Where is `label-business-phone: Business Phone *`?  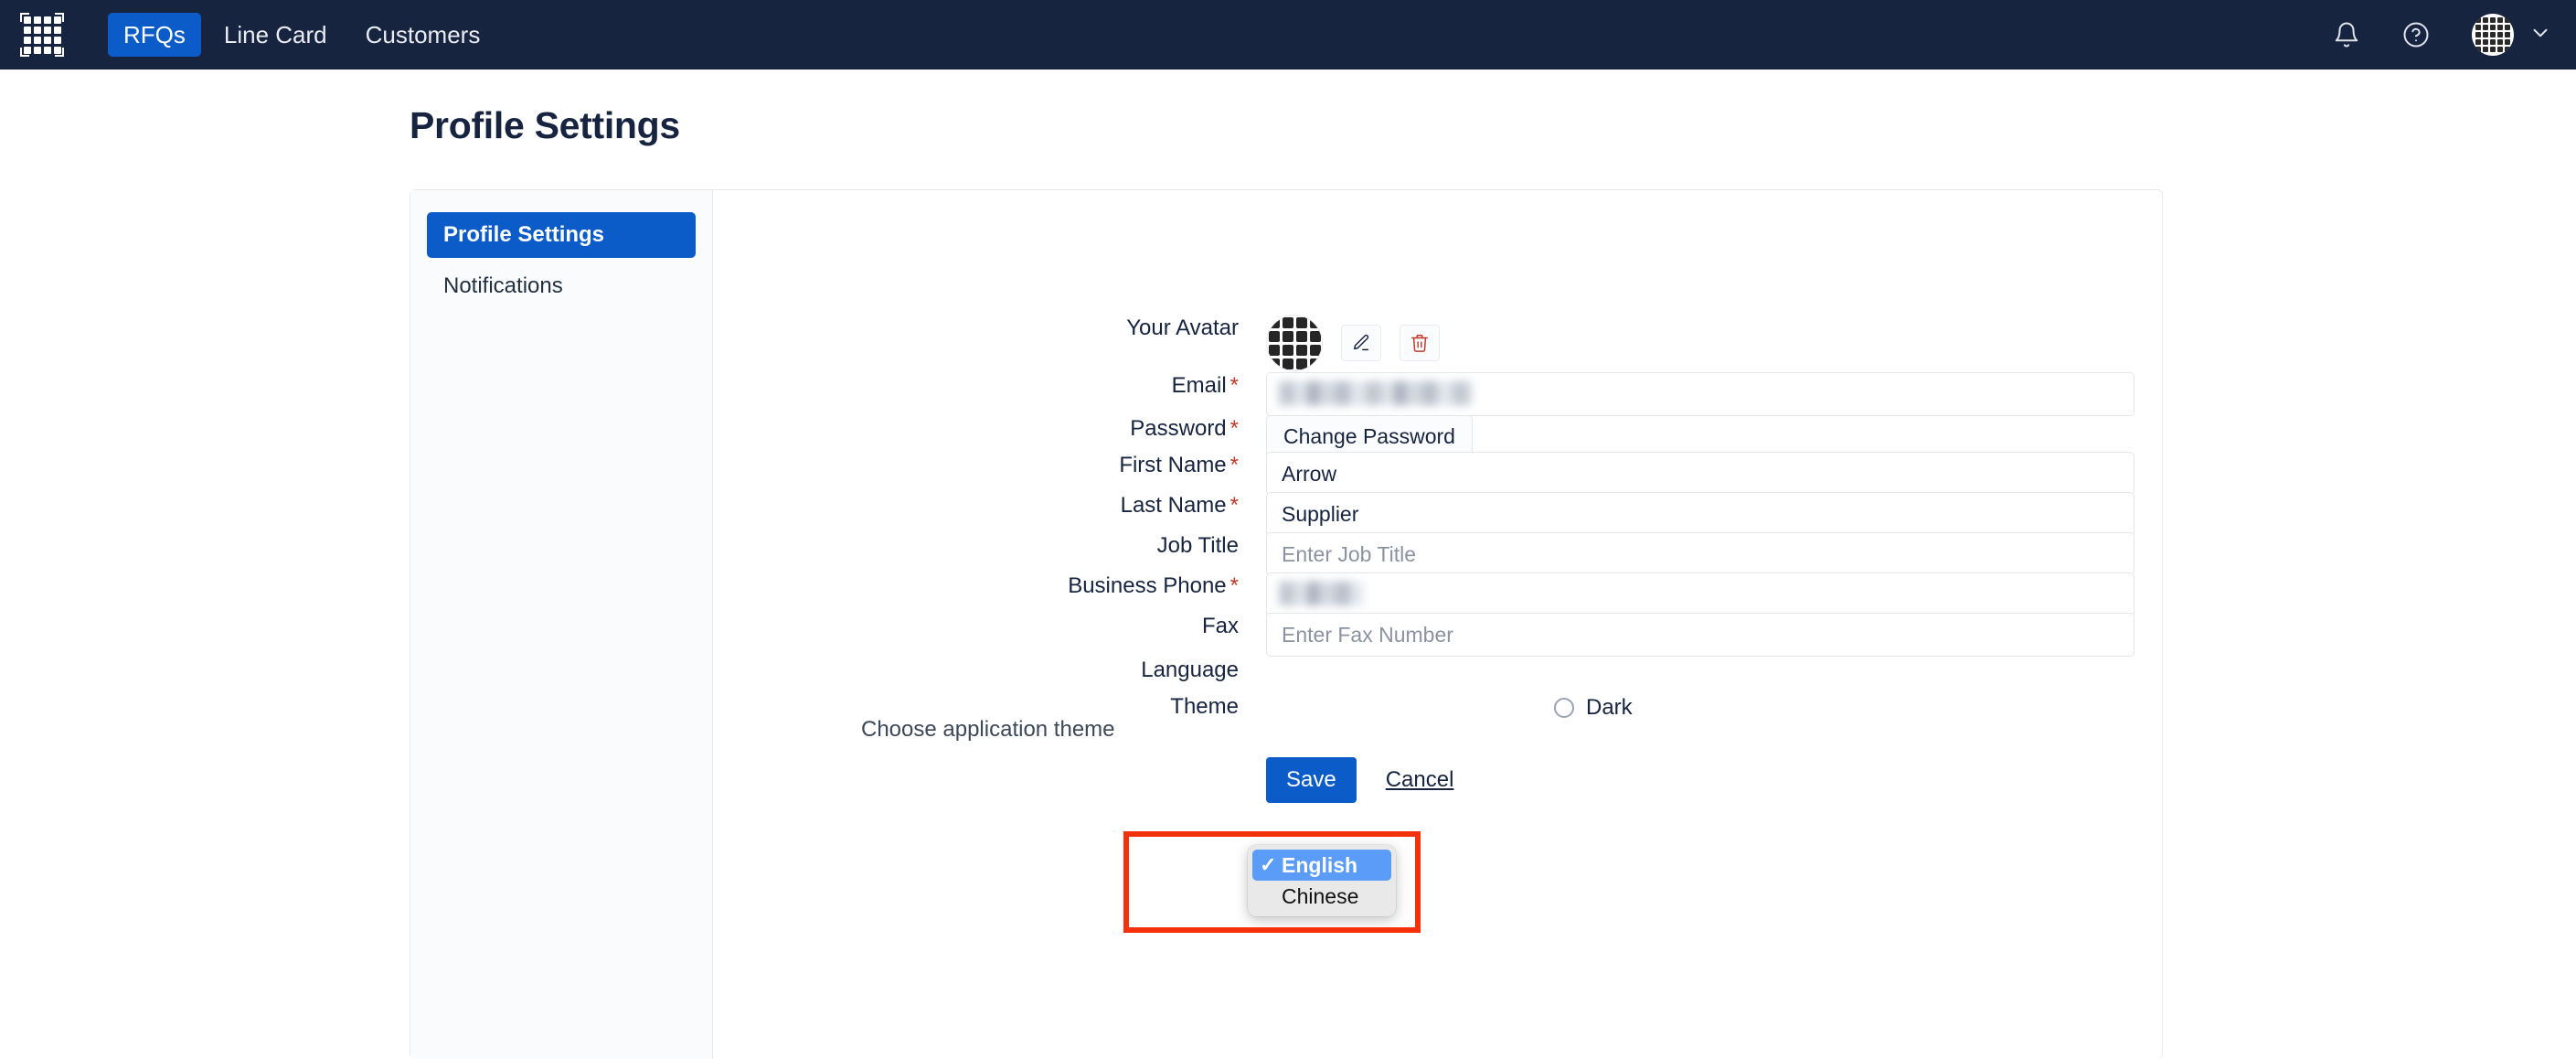
label-business-phone: Business Phone * is located at coordinates (1153, 585).